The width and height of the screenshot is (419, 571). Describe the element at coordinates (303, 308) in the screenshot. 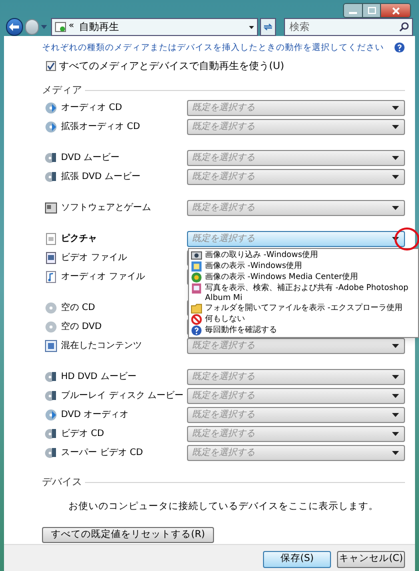

I see `dropdown-option: フォルダを開いてファイルを表示 -エクスプローラ使用` at that location.